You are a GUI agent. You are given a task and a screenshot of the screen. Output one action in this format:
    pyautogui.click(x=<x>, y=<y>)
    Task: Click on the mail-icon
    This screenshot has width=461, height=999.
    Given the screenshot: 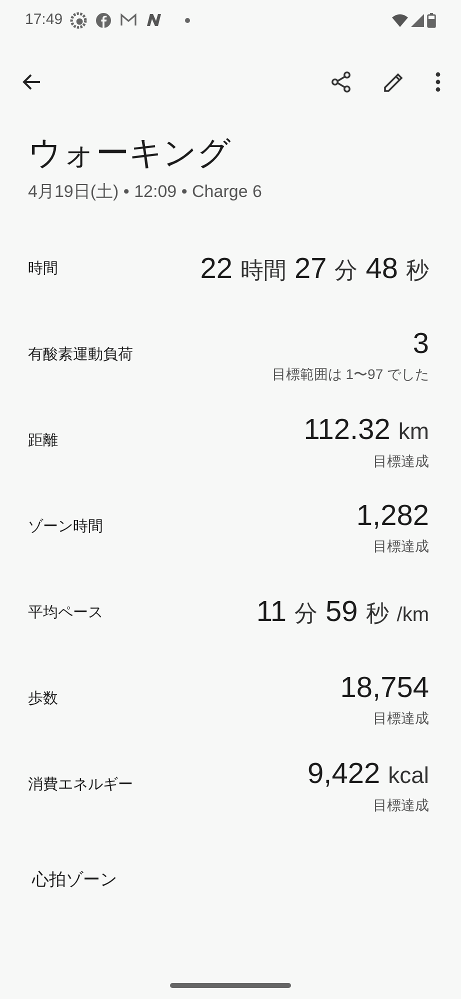 What is the action you would take?
    pyautogui.click(x=128, y=20)
    